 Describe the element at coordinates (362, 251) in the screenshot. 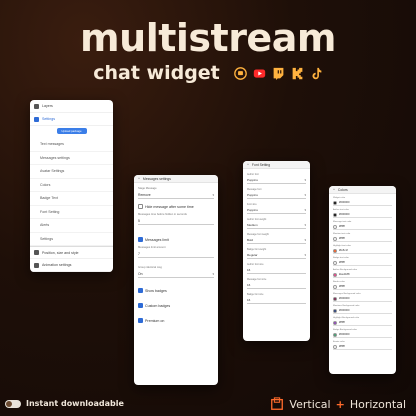

I see `color-input: #fe5c1f` at that location.